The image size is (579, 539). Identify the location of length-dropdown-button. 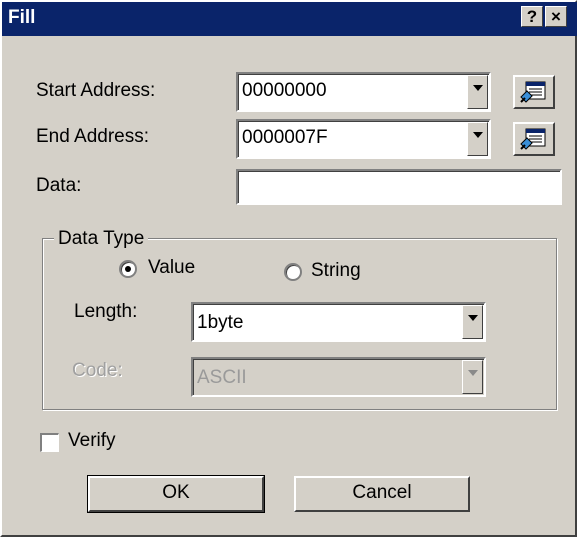
(472, 322).